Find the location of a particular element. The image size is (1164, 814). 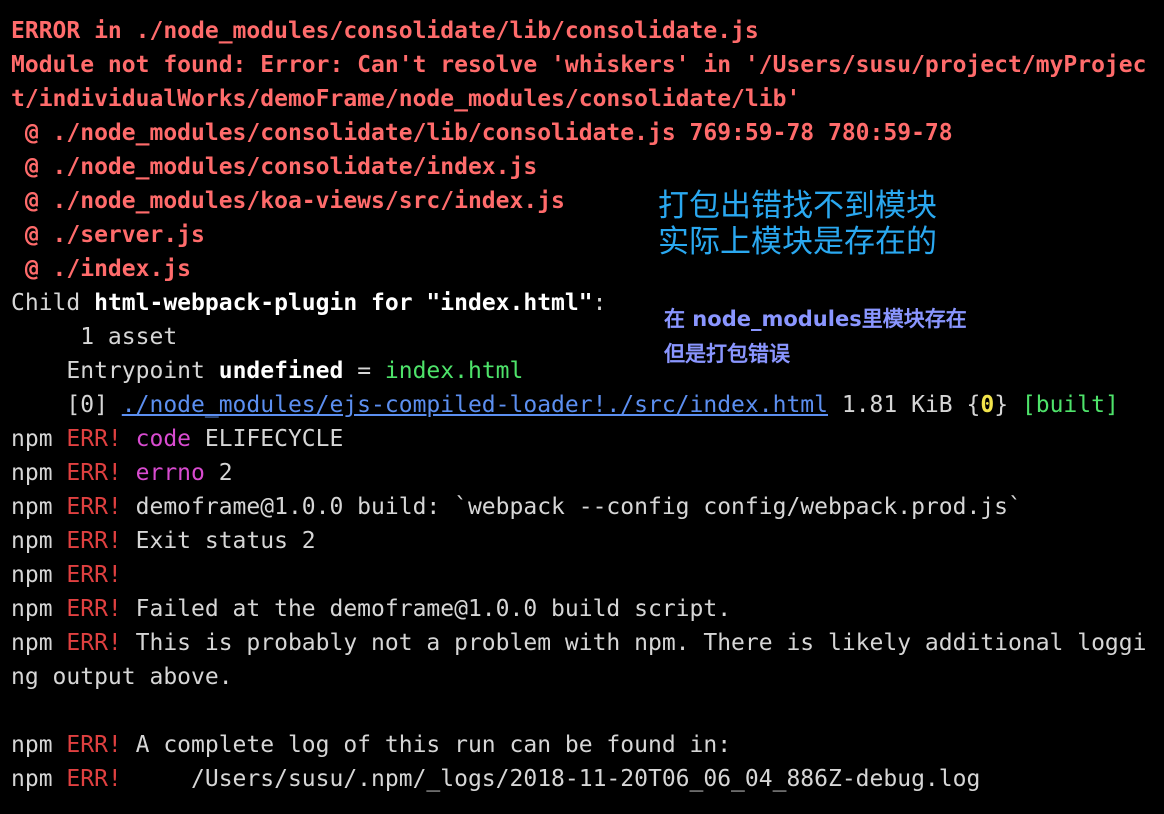

terminal-text: } is located at coordinates (1008, 405).